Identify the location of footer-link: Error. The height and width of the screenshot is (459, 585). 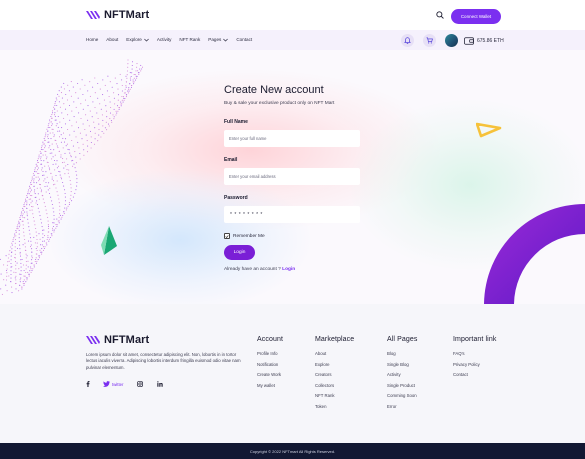
(402, 409).